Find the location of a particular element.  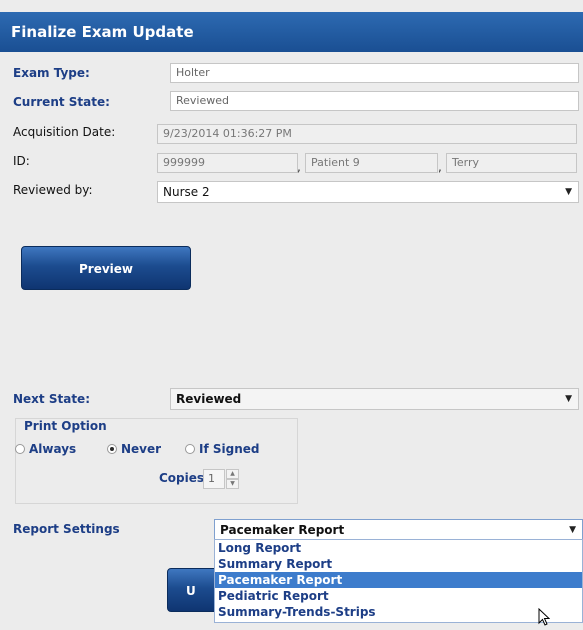

exam-type-label: Exam Type: is located at coordinates (51, 73).